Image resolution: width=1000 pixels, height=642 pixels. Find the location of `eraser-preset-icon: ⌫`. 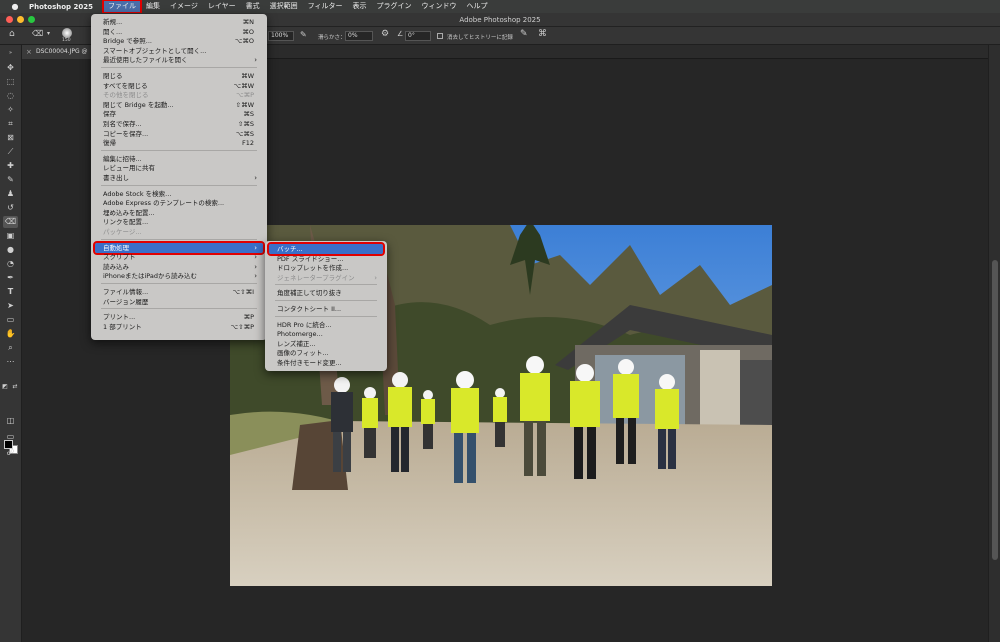

eraser-preset-icon: ⌫ is located at coordinates (37, 33).